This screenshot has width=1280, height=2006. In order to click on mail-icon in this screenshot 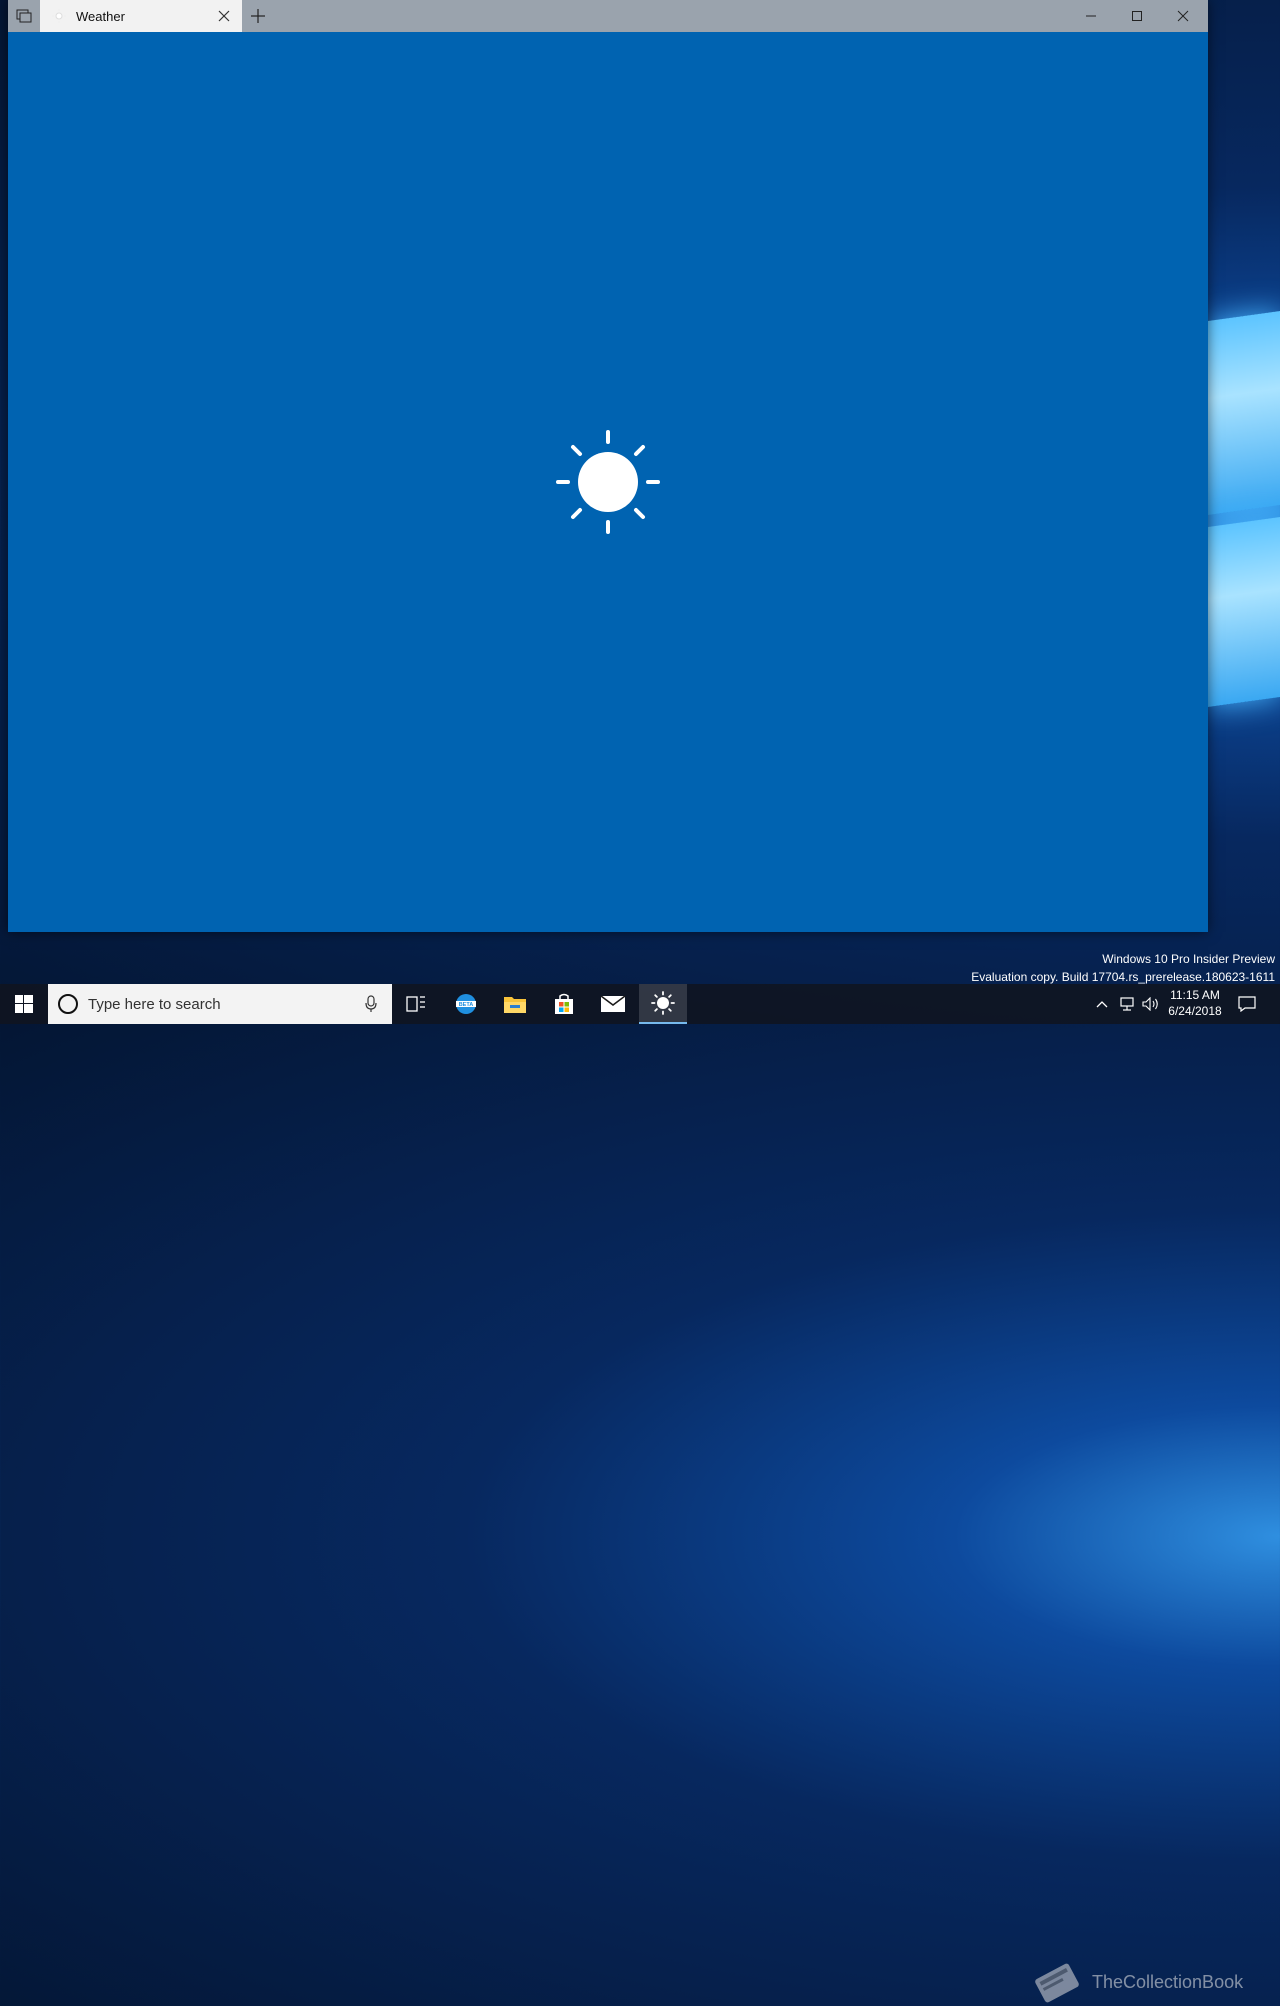, I will do `click(613, 1003)`.